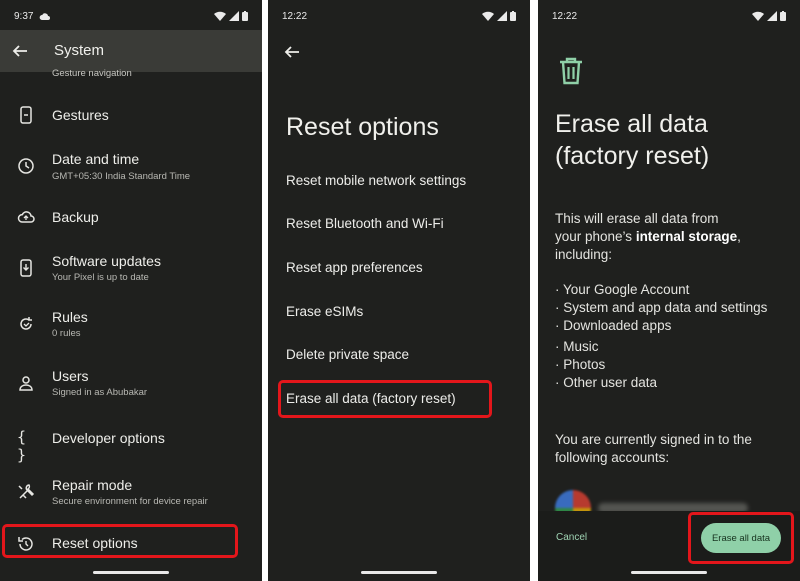 This screenshot has height=581, width=800. Describe the element at coordinates (26, 268) in the screenshot. I see `system-update-icon` at that location.